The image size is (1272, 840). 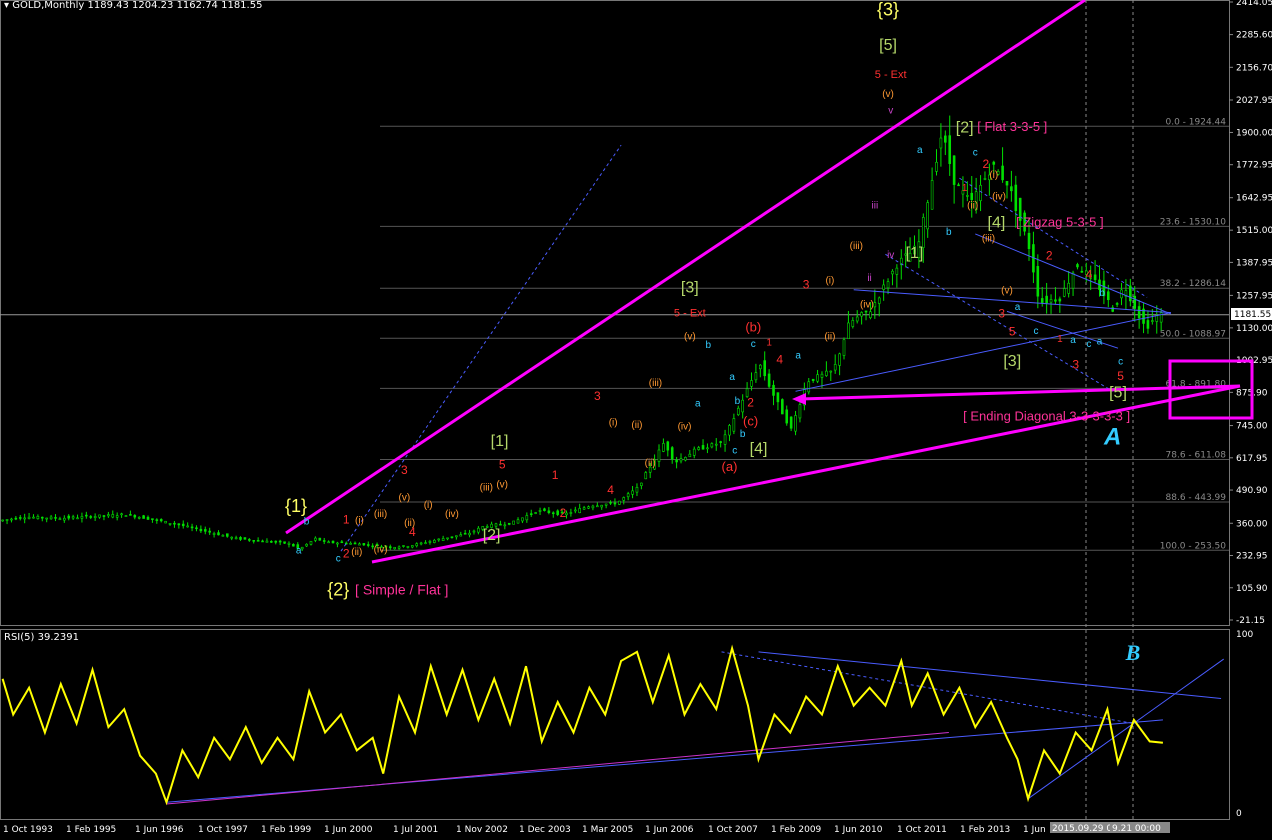 I want to click on y-axis-tick-label: 232.95, so click(x=1252, y=557).